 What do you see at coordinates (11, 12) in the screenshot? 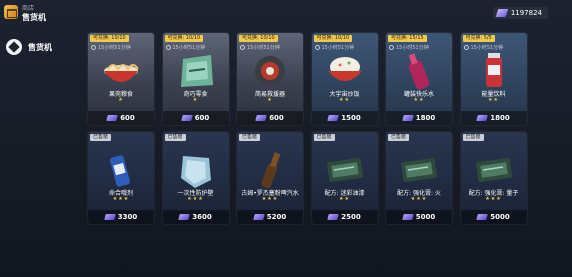
I see `shop-icon` at bounding box center [11, 12].